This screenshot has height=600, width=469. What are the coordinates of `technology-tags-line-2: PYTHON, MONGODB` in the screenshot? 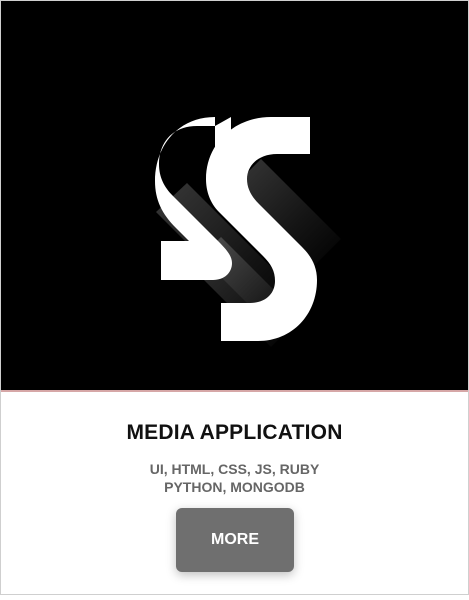 It's located at (234, 487).